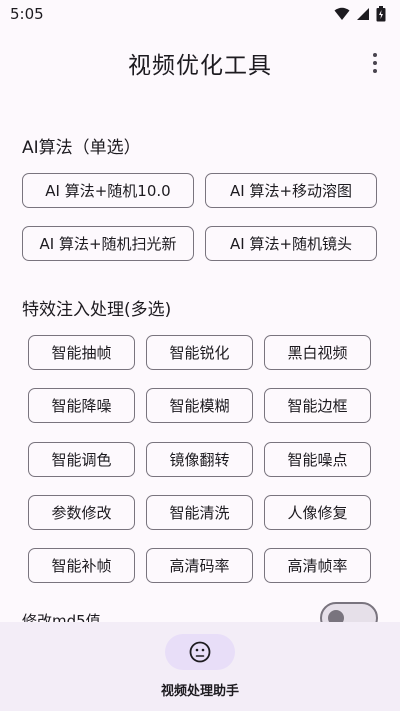  What do you see at coordinates (199, 691) in the screenshot?
I see `nav-label: 视频处理助手` at bounding box center [199, 691].